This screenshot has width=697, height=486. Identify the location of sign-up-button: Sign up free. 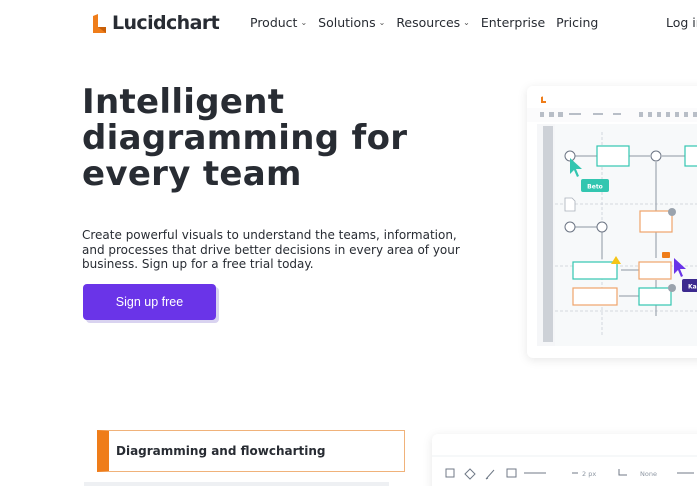
(149, 302).